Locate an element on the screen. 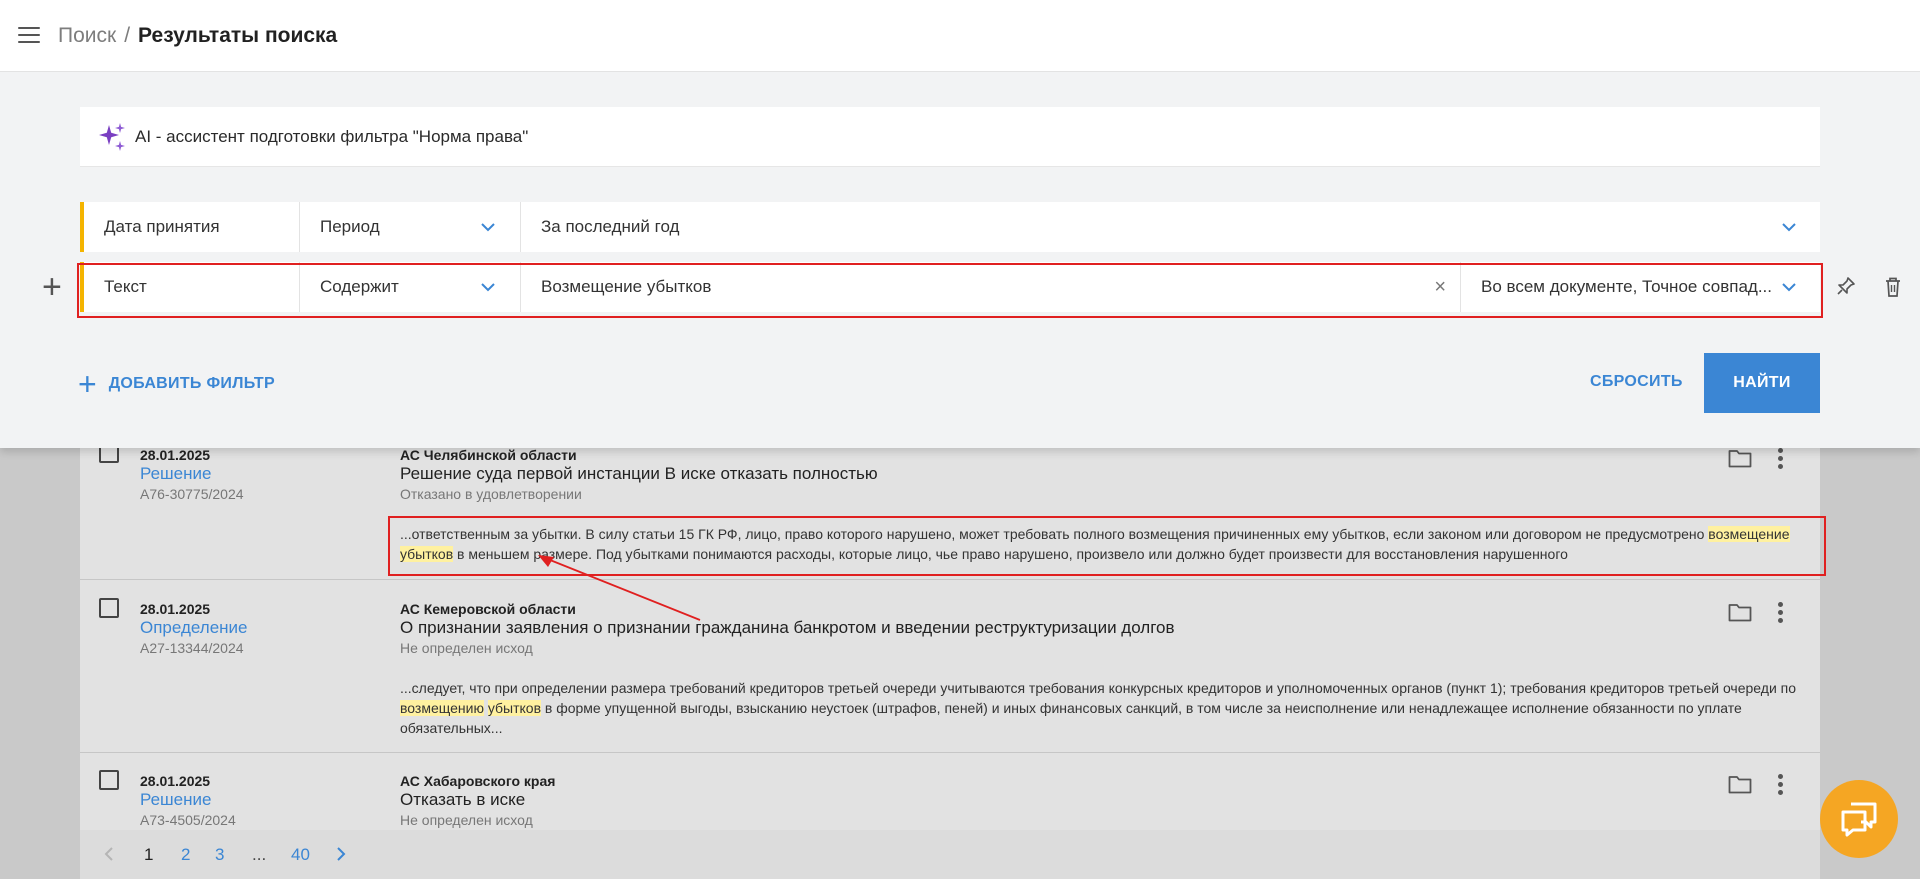  filter-value-label: За последний год is located at coordinates (610, 226).